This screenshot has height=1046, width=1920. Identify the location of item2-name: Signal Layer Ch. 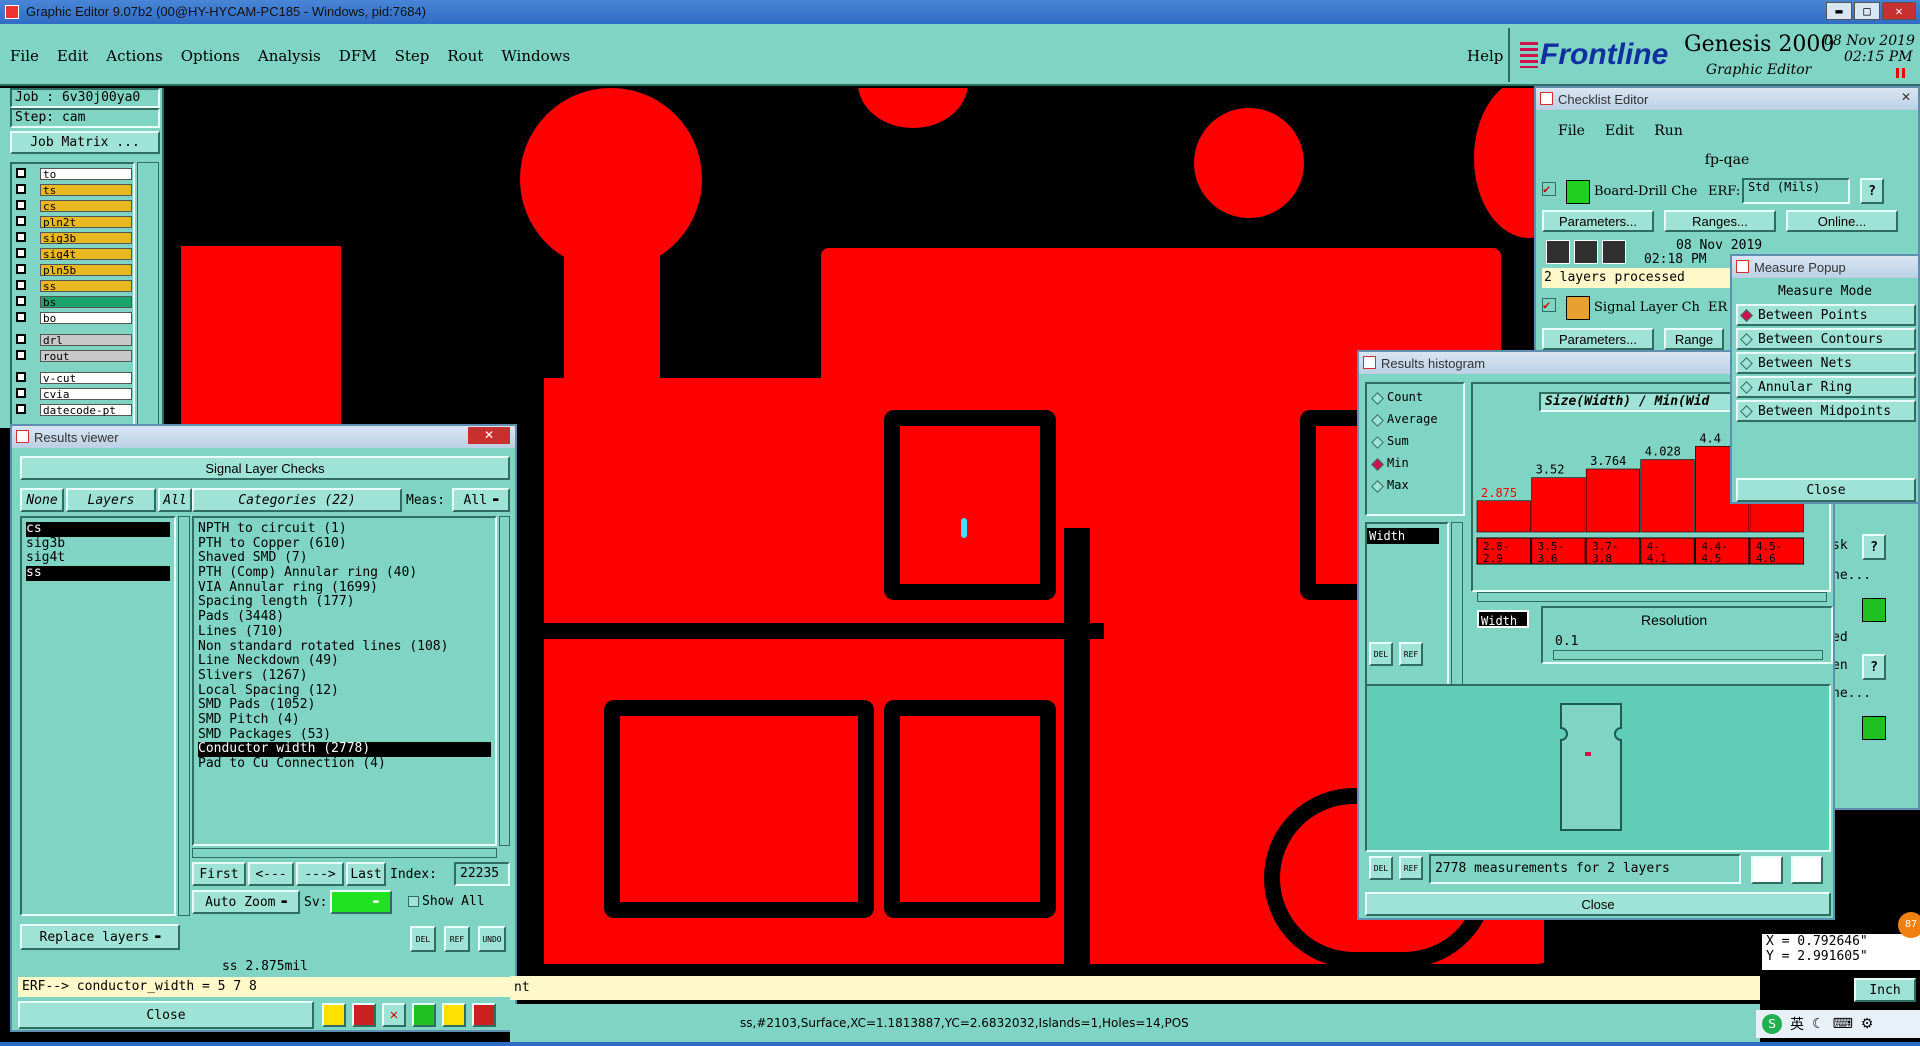
(1647, 307).